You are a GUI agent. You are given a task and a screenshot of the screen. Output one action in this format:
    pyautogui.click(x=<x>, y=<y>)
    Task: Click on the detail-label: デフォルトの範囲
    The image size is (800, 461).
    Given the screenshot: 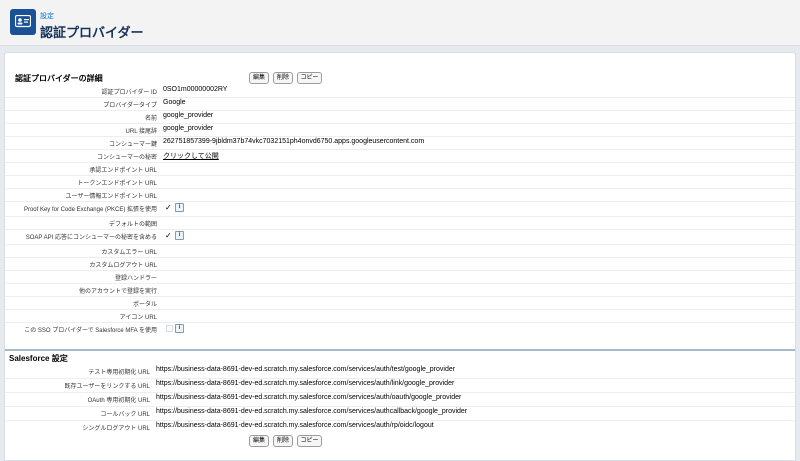 What is the action you would take?
    pyautogui.click(x=132, y=225)
    